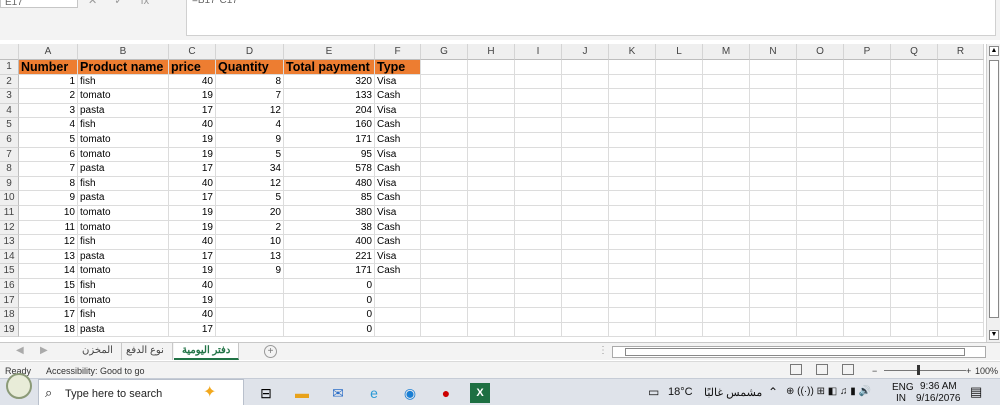  I want to click on horizontal-scrollbar, so click(799, 352).